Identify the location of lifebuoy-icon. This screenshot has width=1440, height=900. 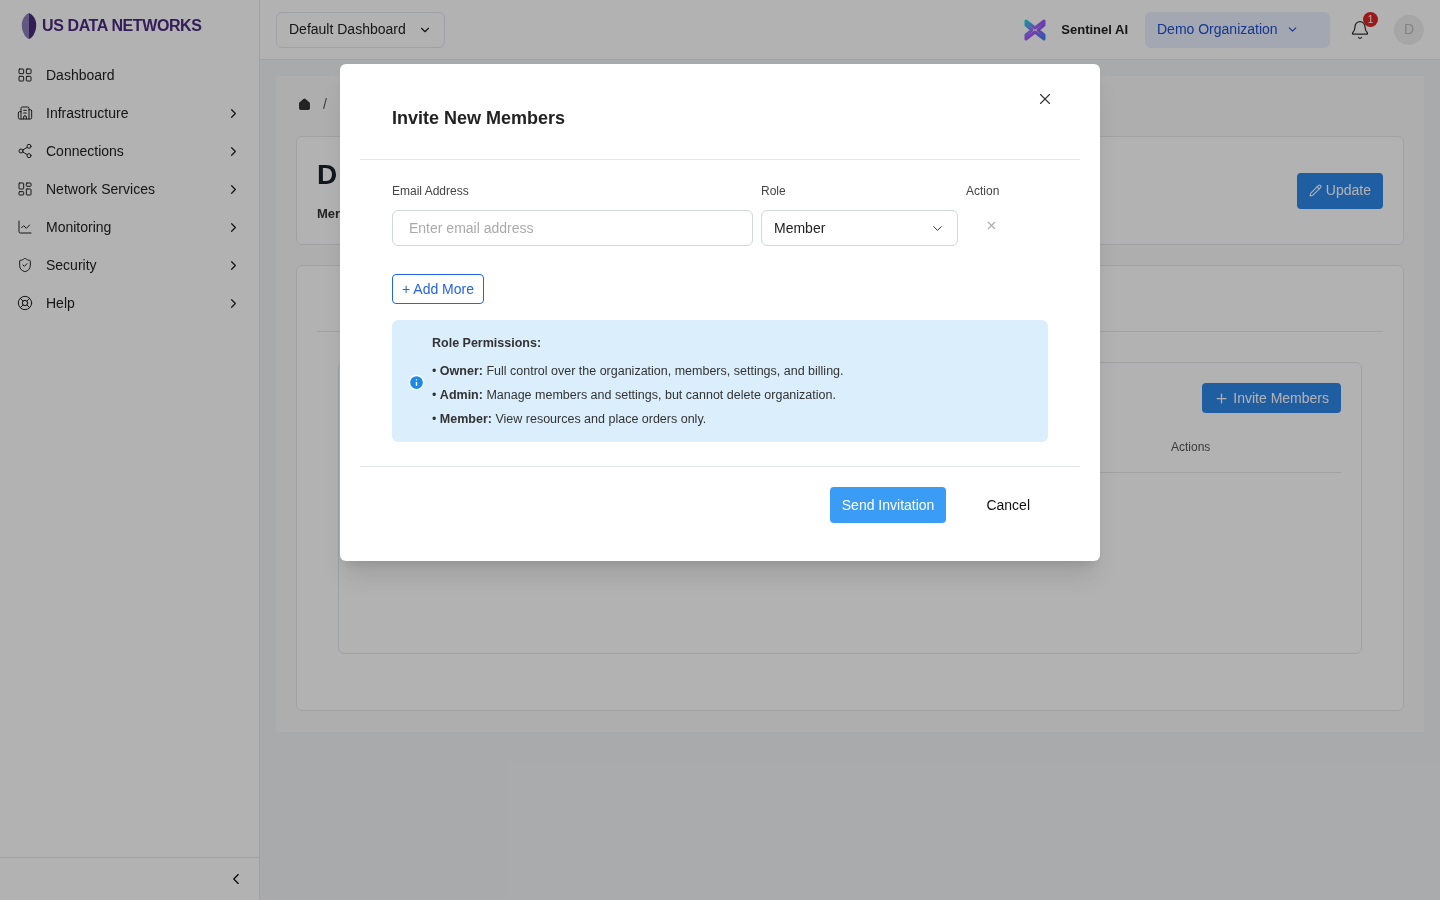
(25, 303).